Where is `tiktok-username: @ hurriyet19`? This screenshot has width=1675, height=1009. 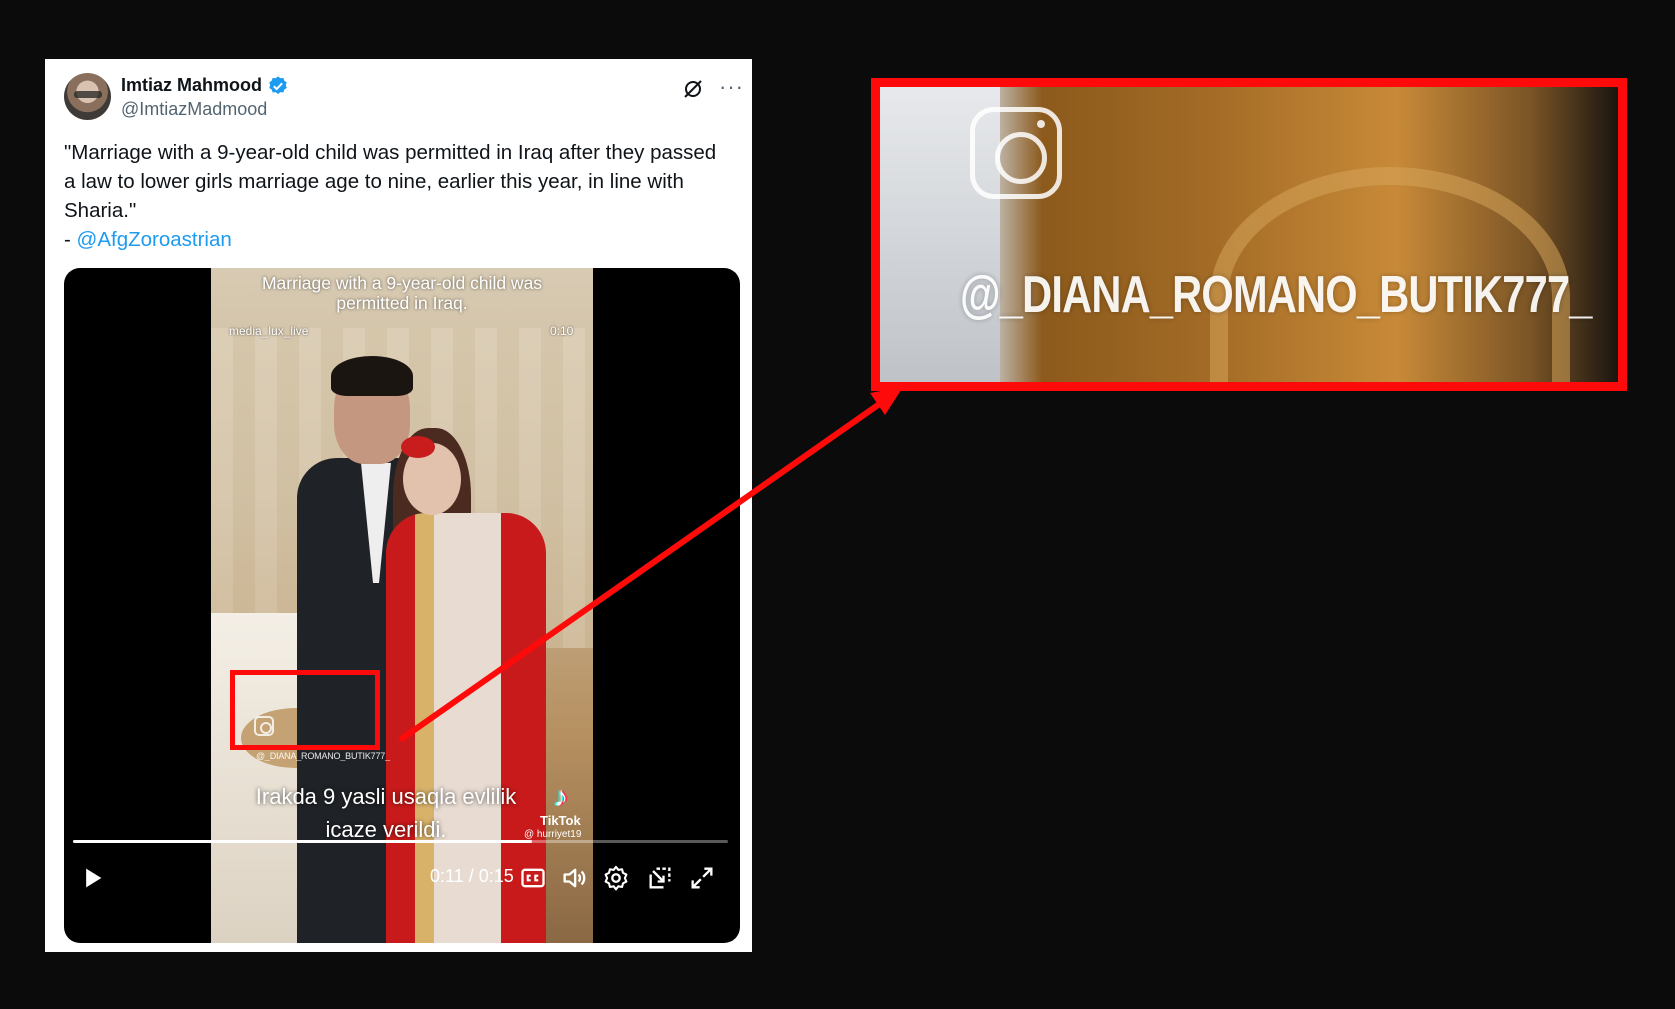 tiktok-username: @ hurriyet19 is located at coordinates (553, 834).